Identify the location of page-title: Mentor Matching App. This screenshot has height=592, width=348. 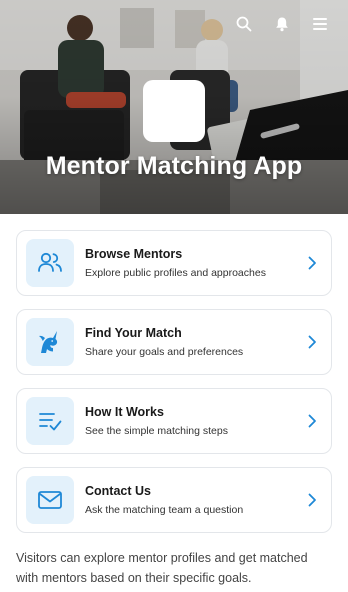
(174, 166).